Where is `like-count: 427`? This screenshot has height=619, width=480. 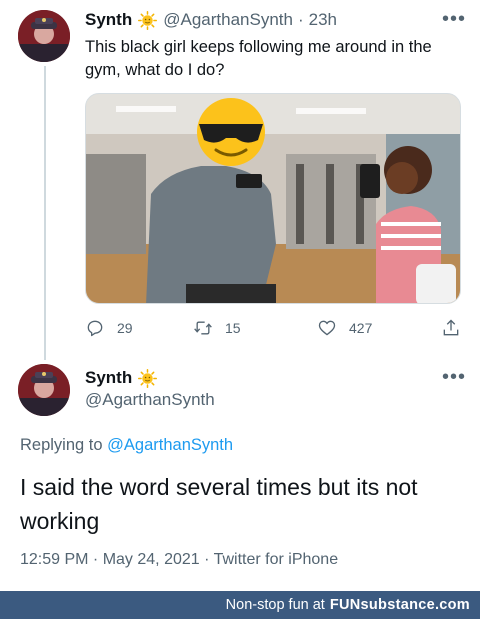 like-count: 427 is located at coordinates (361, 328).